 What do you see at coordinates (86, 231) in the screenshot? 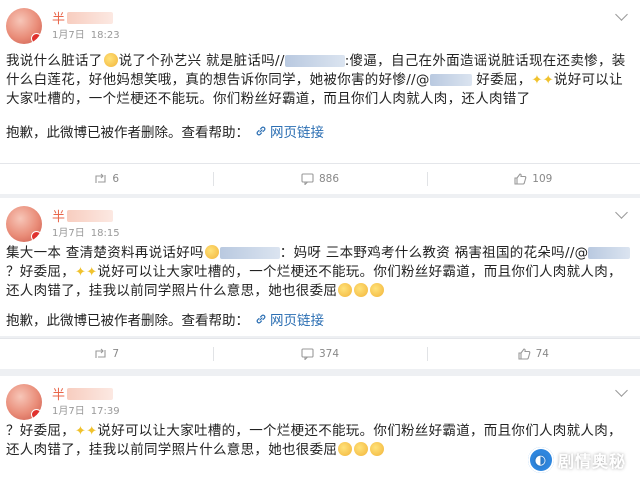
I see `post-timestamp: 1月7日 18:15` at bounding box center [86, 231].